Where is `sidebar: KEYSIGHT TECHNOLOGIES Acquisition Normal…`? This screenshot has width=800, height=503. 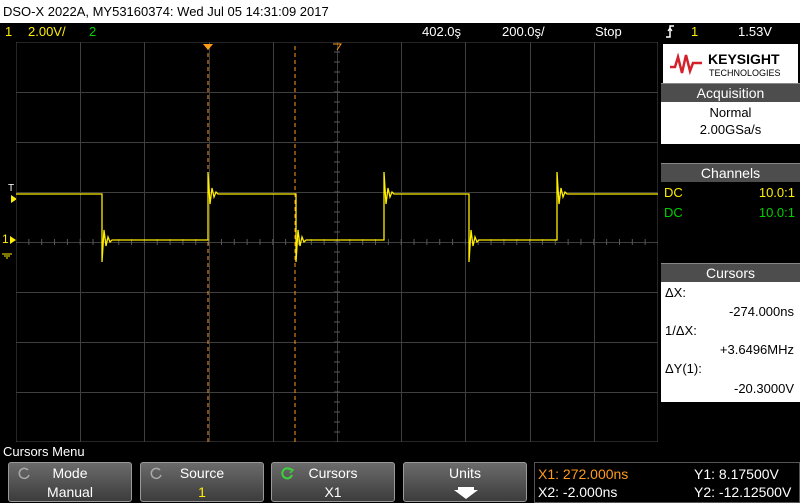 sidebar: KEYSIGHT TECHNOLOGIES Acquisition Normal… is located at coordinates (730, 242).